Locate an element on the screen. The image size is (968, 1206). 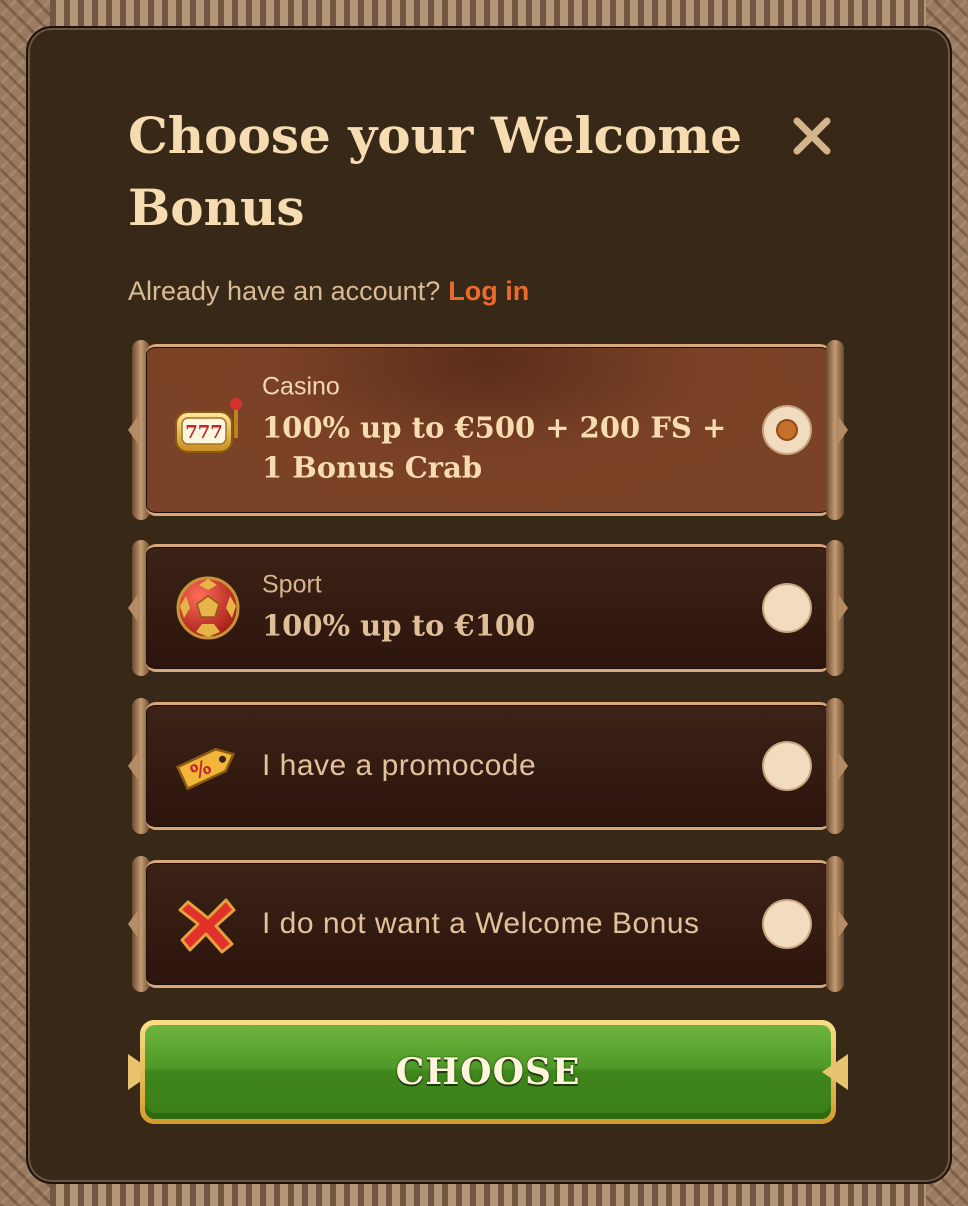
svg-text: 777 is located at coordinates (204, 432).